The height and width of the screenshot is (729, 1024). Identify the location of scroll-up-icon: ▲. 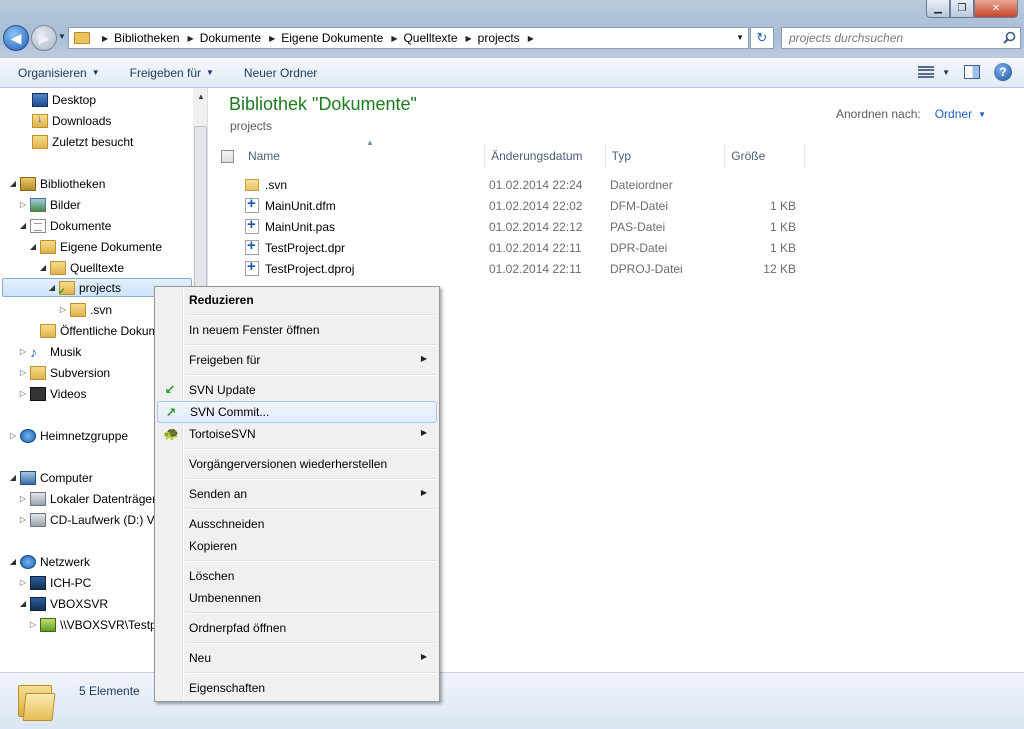
(201, 96).